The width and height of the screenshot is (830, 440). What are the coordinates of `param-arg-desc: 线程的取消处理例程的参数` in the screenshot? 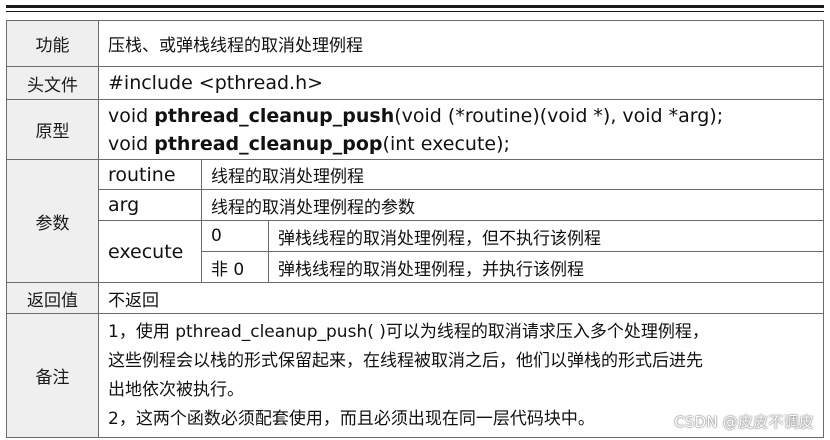 It's located at (512, 205).